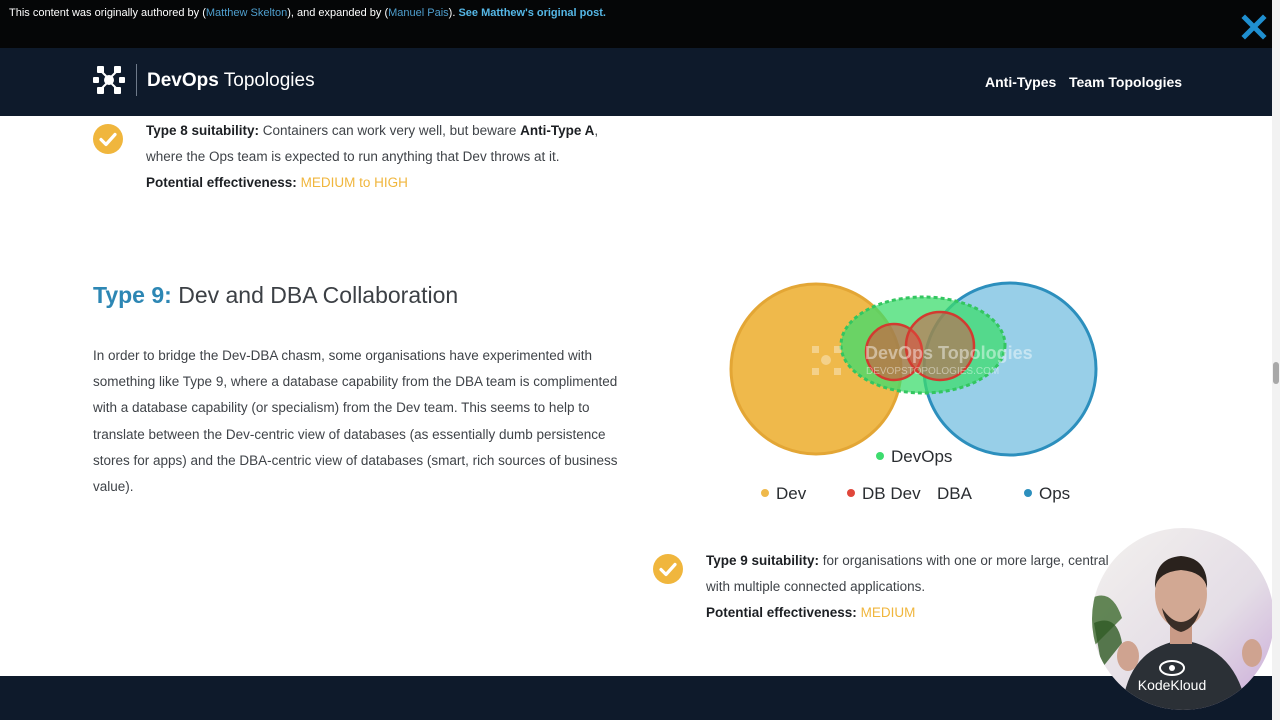 This screenshot has height=720, width=1280. Describe the element at coordinates (888, 613) in the screenshot. I see `type9-eff-value: MEDIUM` at that location.